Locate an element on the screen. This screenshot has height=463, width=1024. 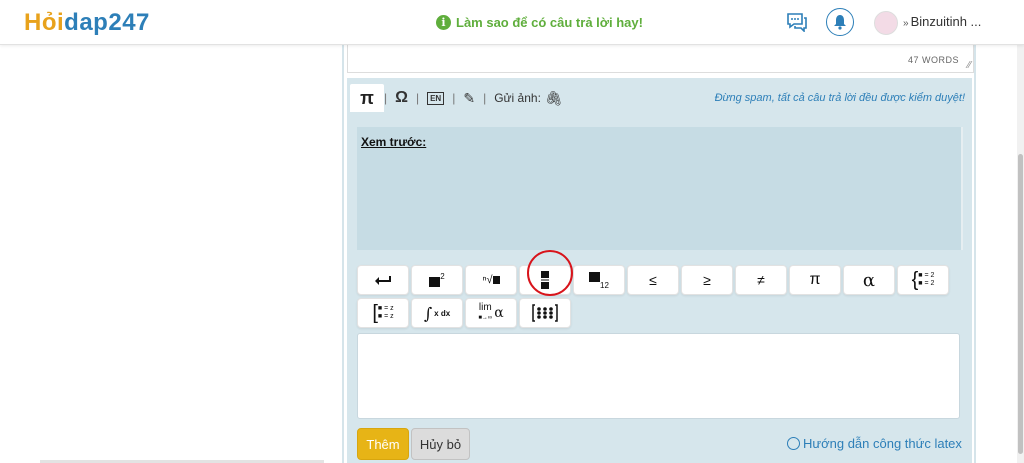
answer-hint-link: i Làm sao để có câu trả lời hay! is located at coordinates (539, 22).